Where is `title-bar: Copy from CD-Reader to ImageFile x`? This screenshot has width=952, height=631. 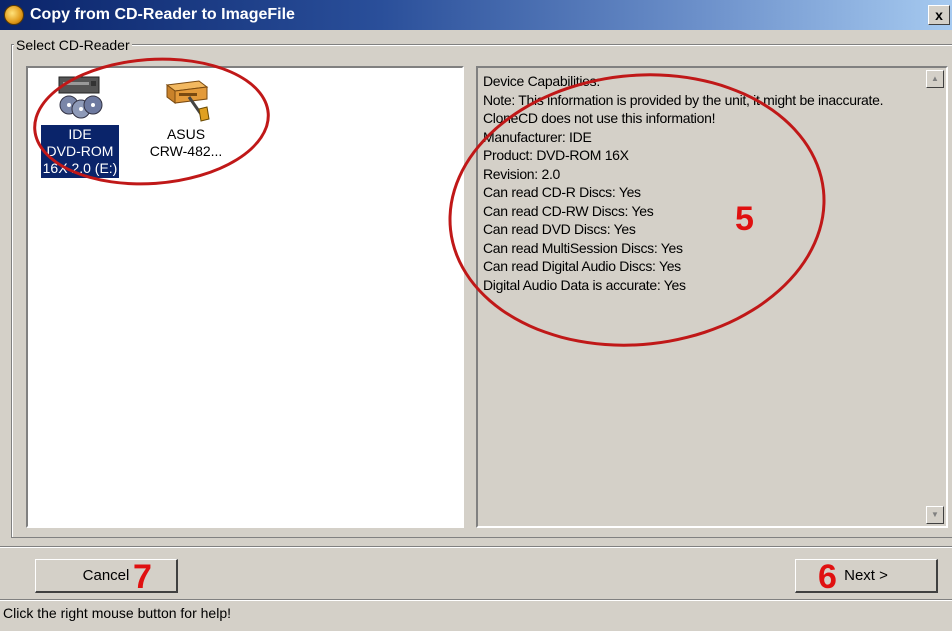 title-bar: Copy from CD-Reader to ImageFile x is located at coordinates (476, 15).